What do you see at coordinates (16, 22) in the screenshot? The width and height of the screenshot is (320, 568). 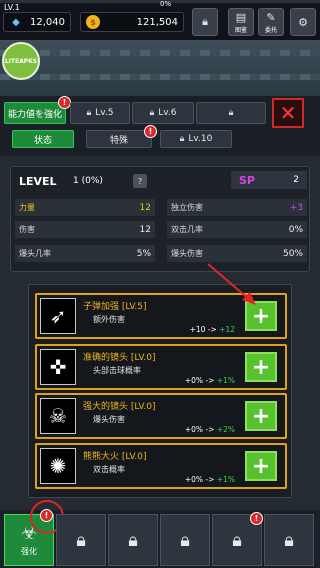 I see `gem-icon: ◆` at bounding box center [16, 22].